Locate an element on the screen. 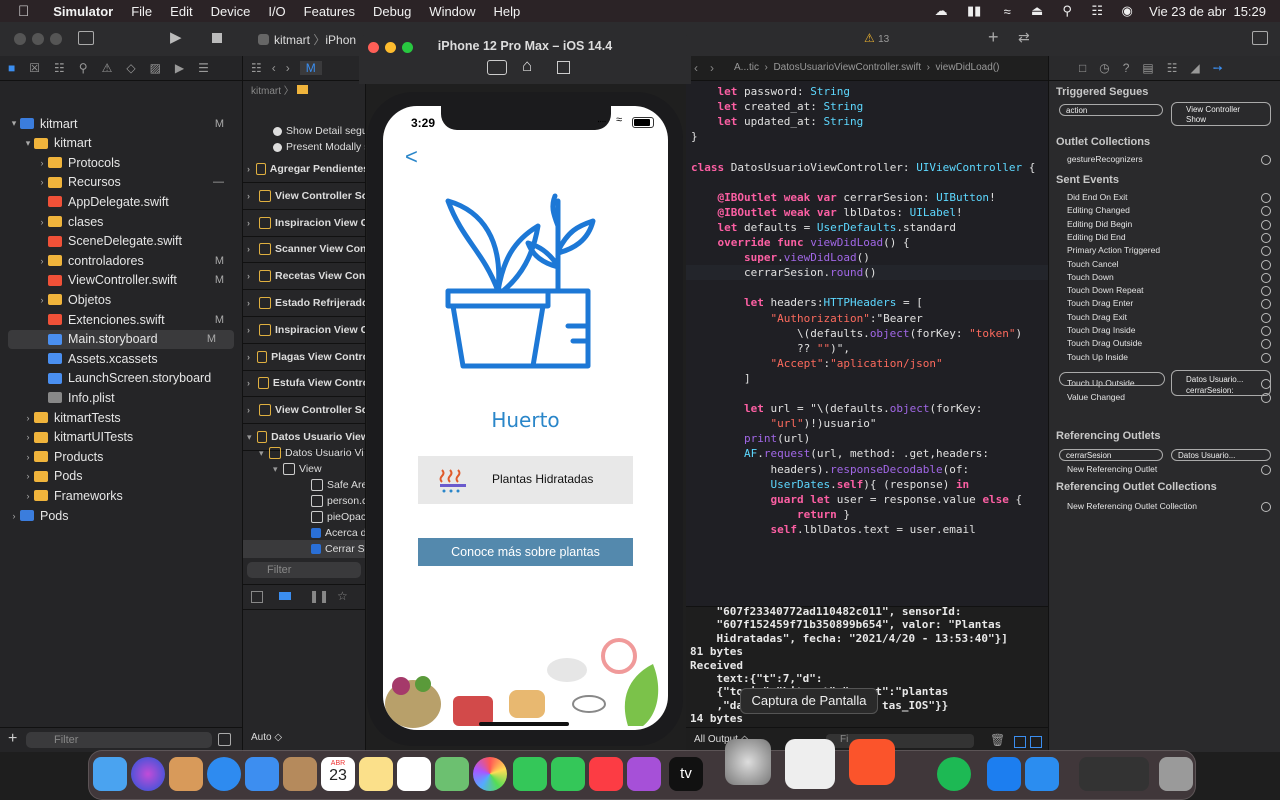 This screenshot has width=1280, height=800. hide-debug-icon is located at coordinates (257, 597).